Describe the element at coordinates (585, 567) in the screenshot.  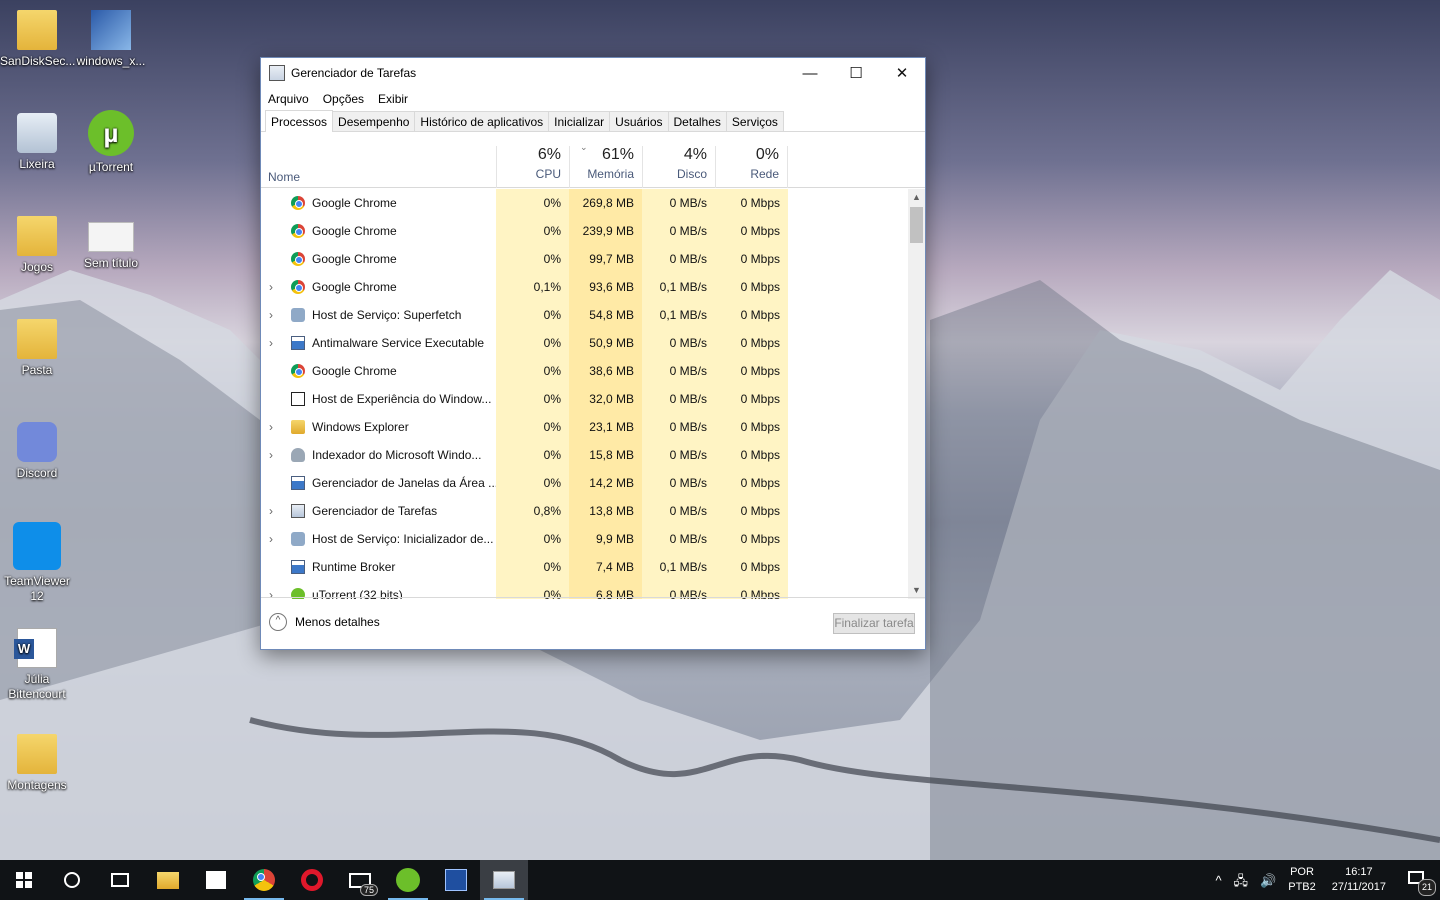
I see `table-row: Runtime Broker 0% 7,4 MB 0,1 MB/s 0 Mbps` at that location.